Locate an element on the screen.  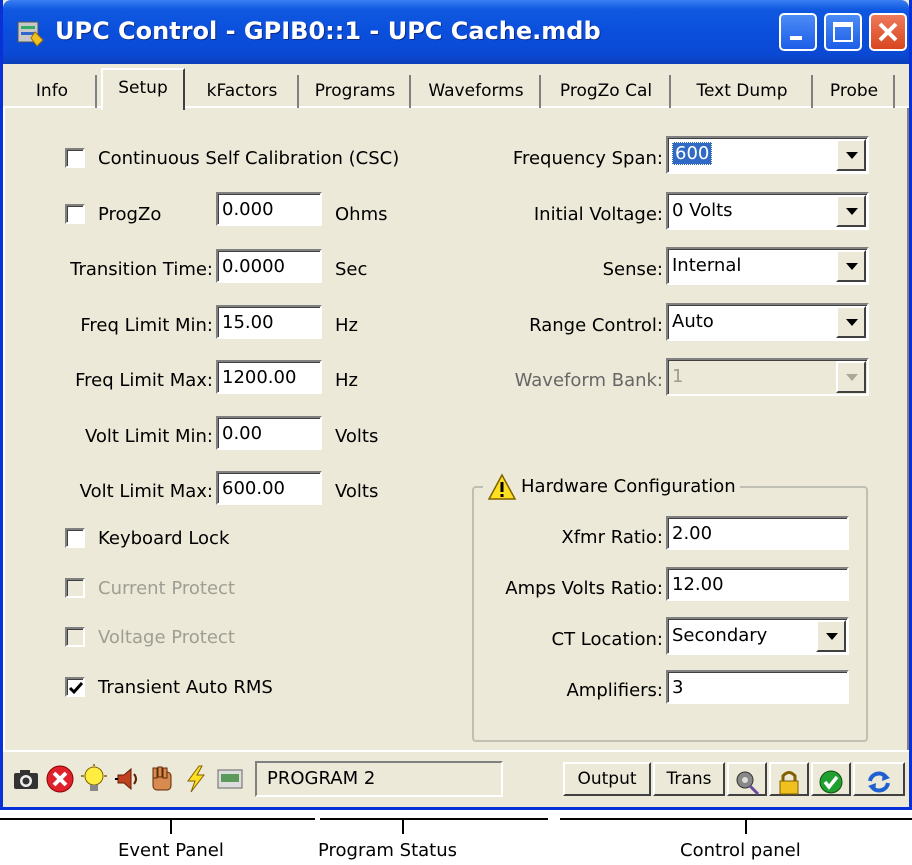
hardware-configuration-title: Hardware Configuration is located at coordinates (611, 487).